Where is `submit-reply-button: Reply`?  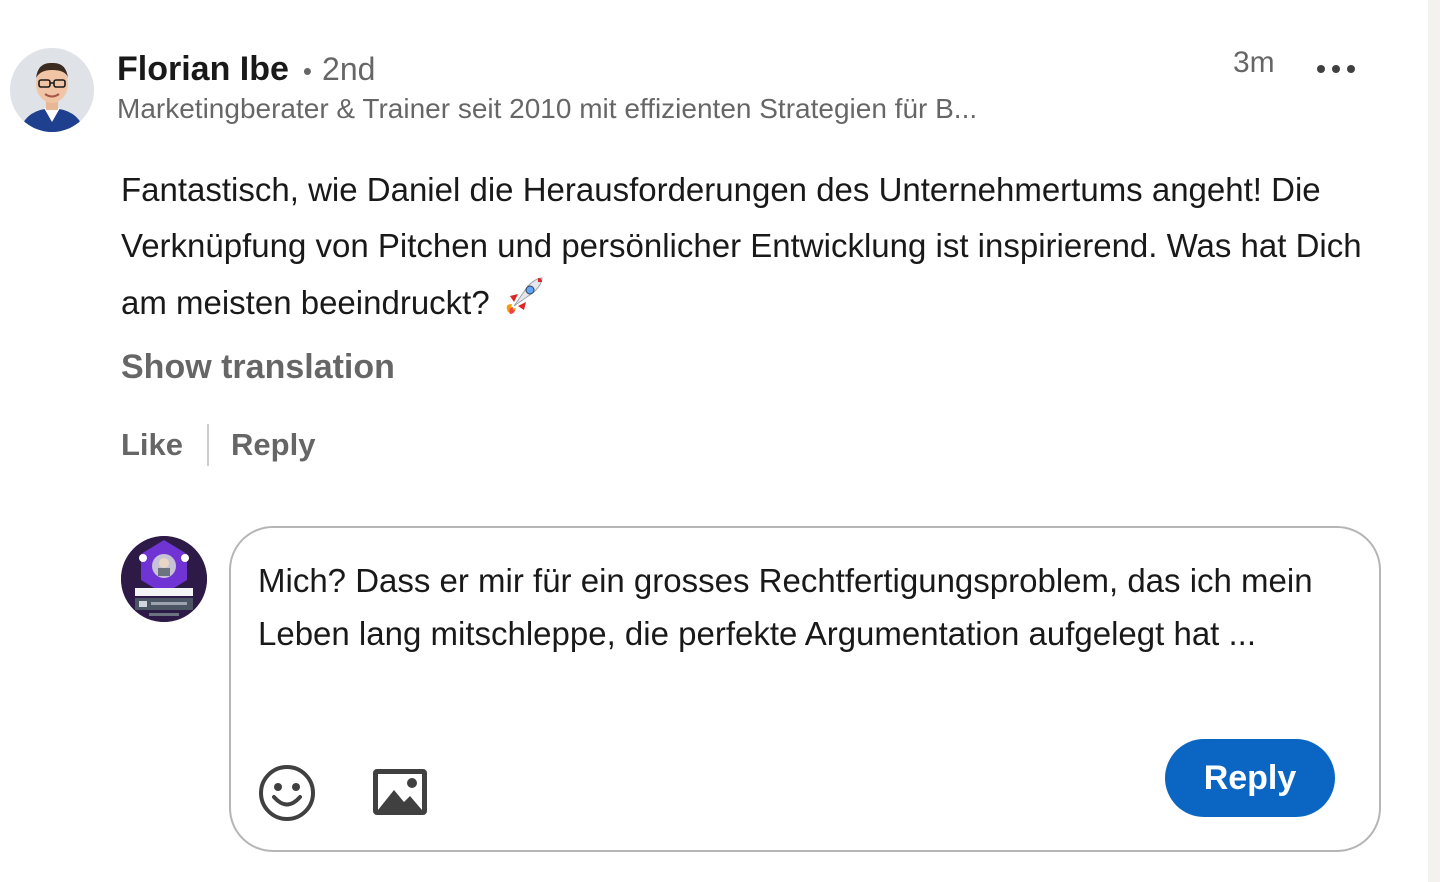
submit-reply-button: Reply is located at coordinates (1250, 778).